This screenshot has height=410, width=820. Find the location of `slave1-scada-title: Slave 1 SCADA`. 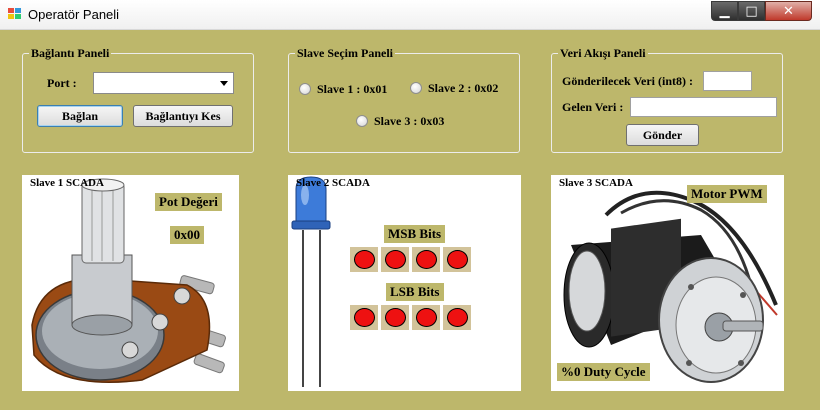

slave1-scada-title: Slave 1 SCADA is located at coordinates (67, 183).